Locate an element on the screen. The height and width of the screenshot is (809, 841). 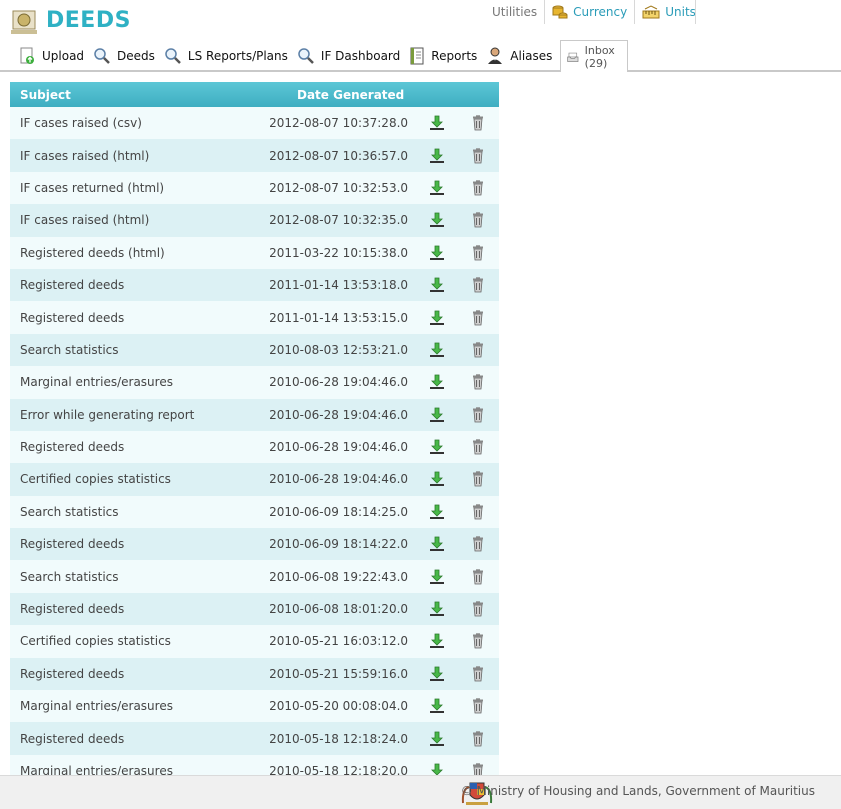
column-header-subject: Subject is located at coordinates (138, 94).